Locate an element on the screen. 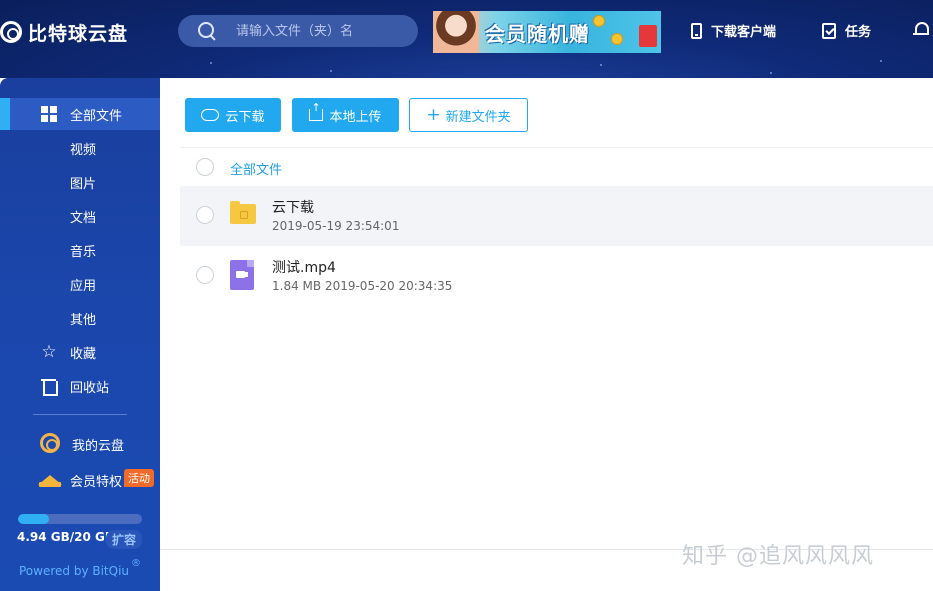  my-cloud-link: 我的云盘 is located at coordinates (98, 444).